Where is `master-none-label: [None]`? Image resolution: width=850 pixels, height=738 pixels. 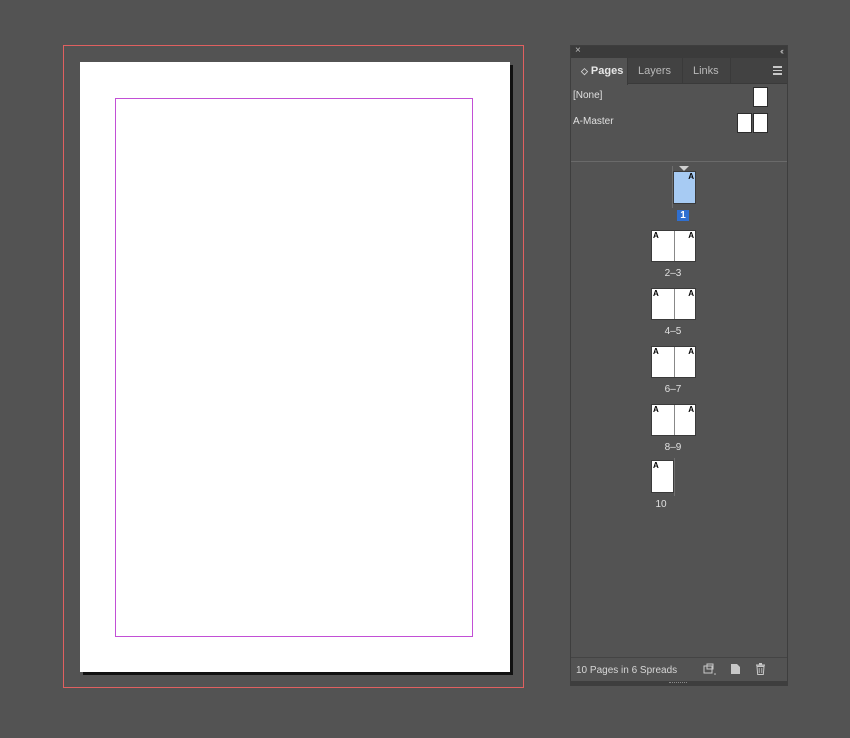
master-none-label: [None] is located at coordinates (587, 95).